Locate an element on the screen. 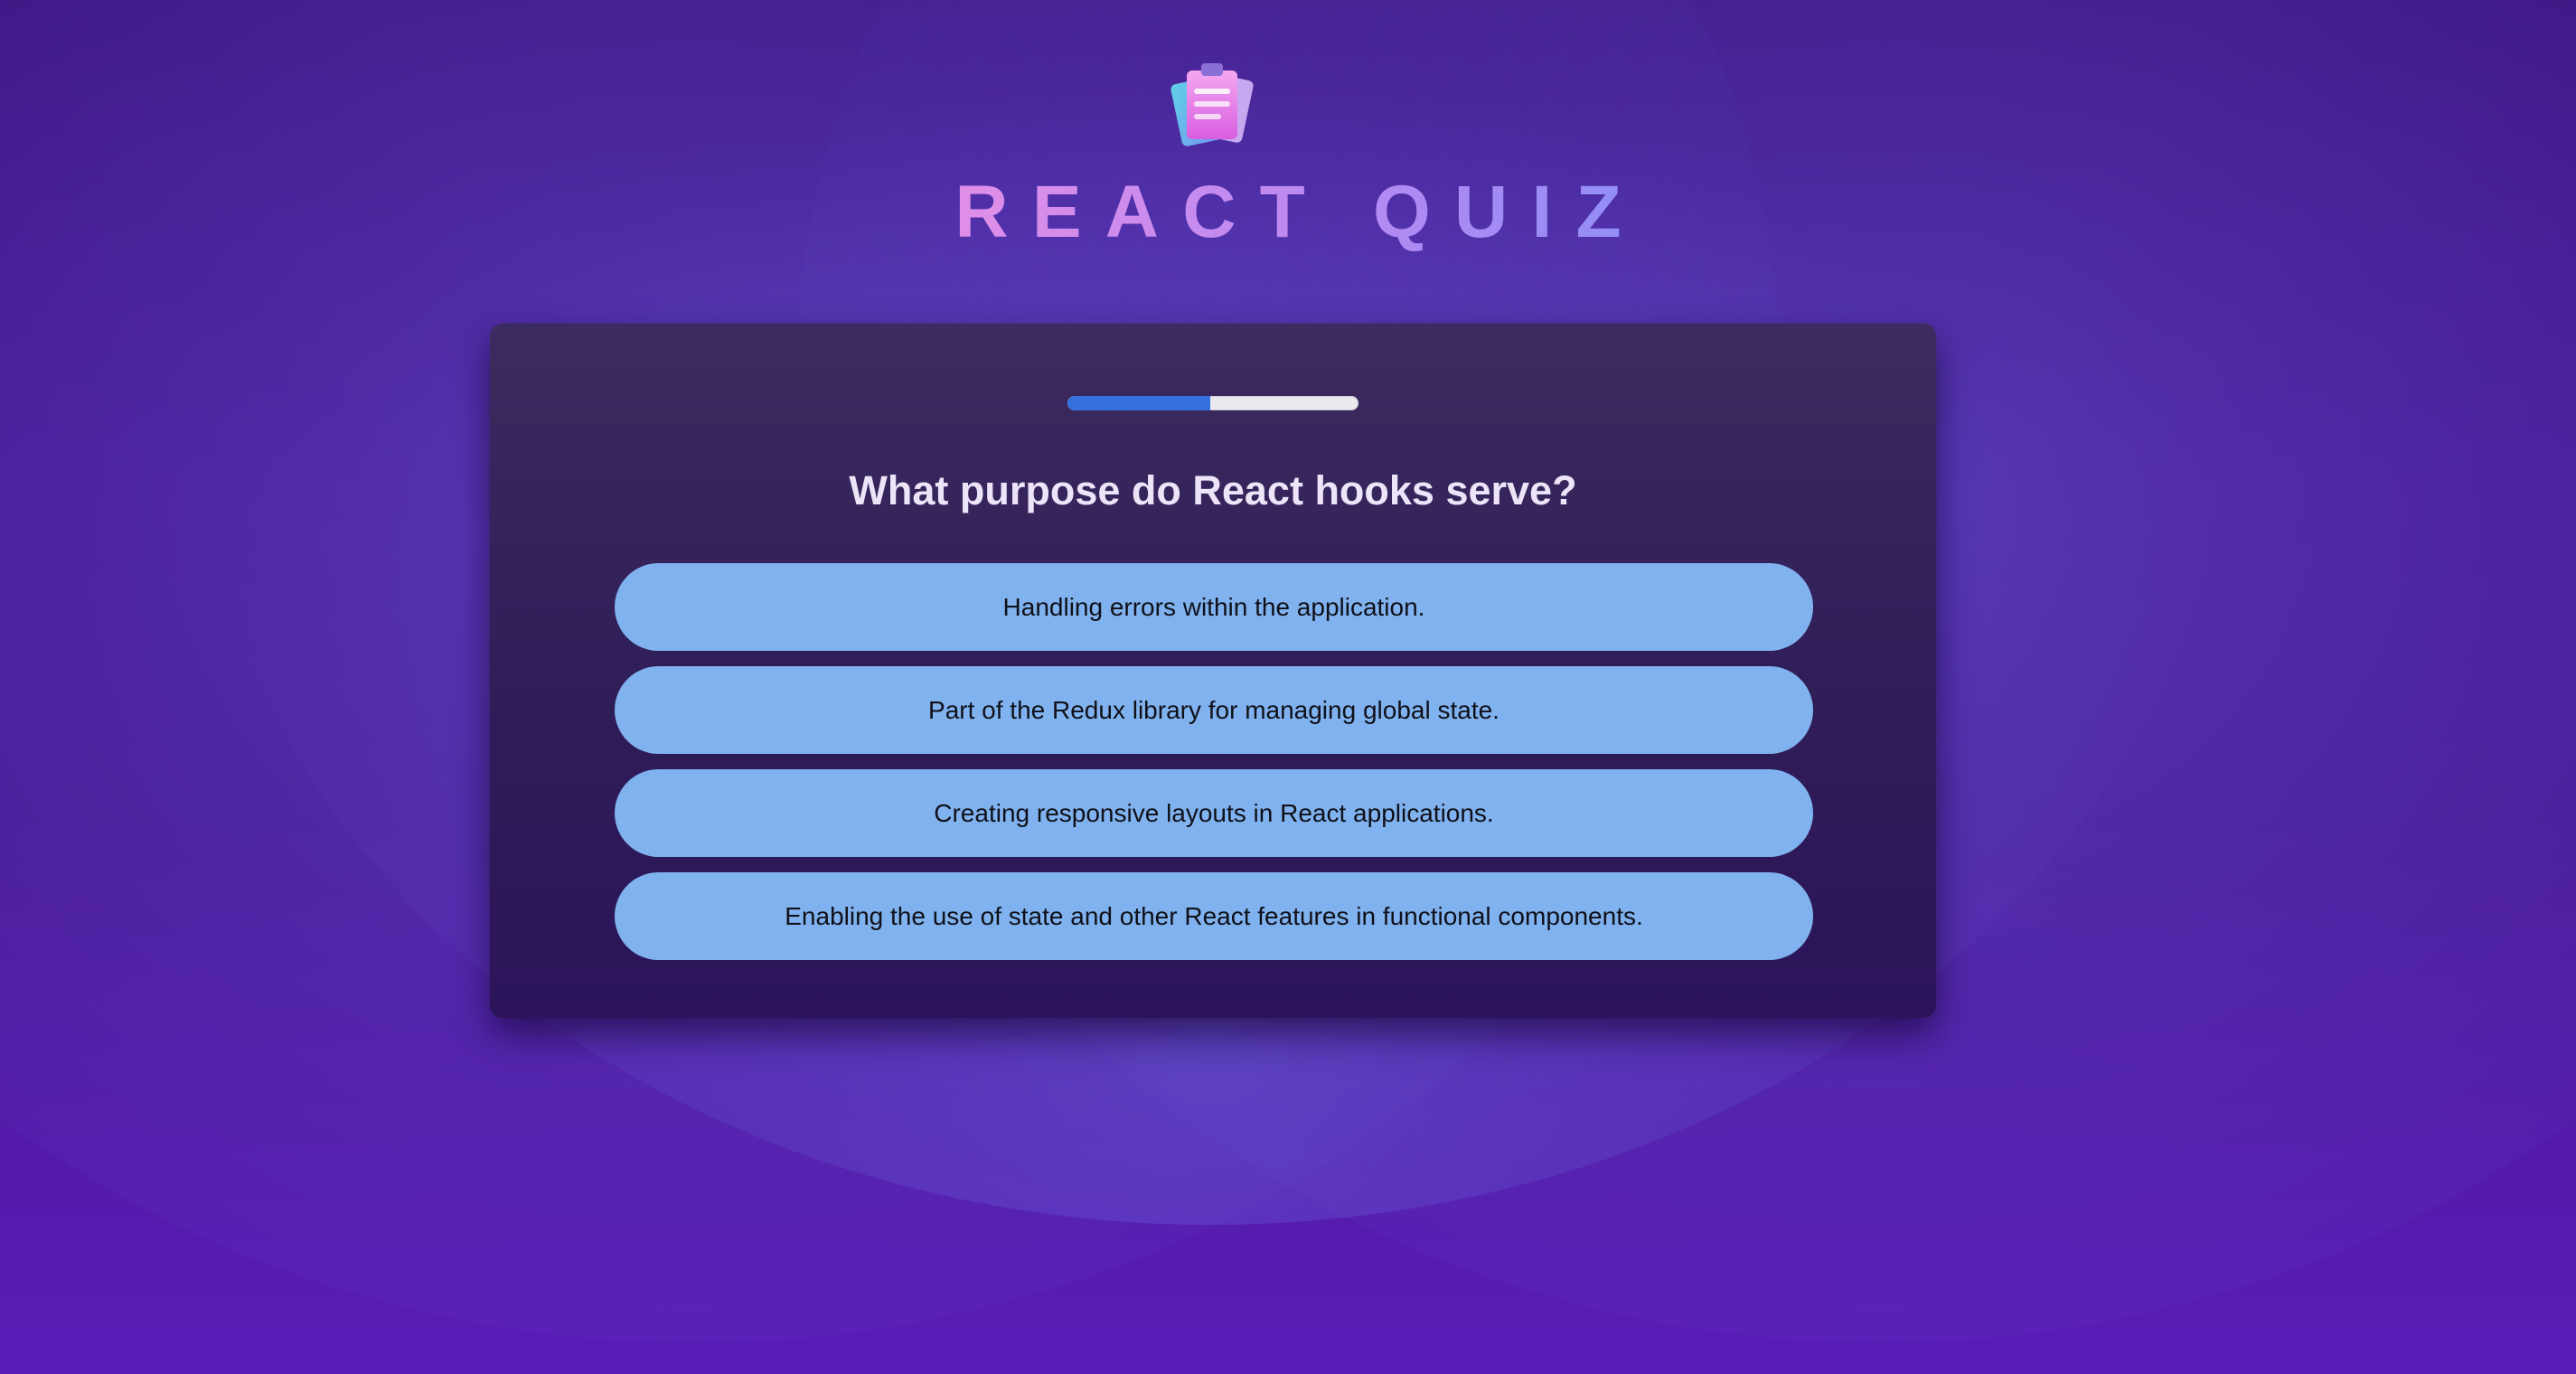  page-title-text: REACT QUIZ is located at coordinates (1300, 212).